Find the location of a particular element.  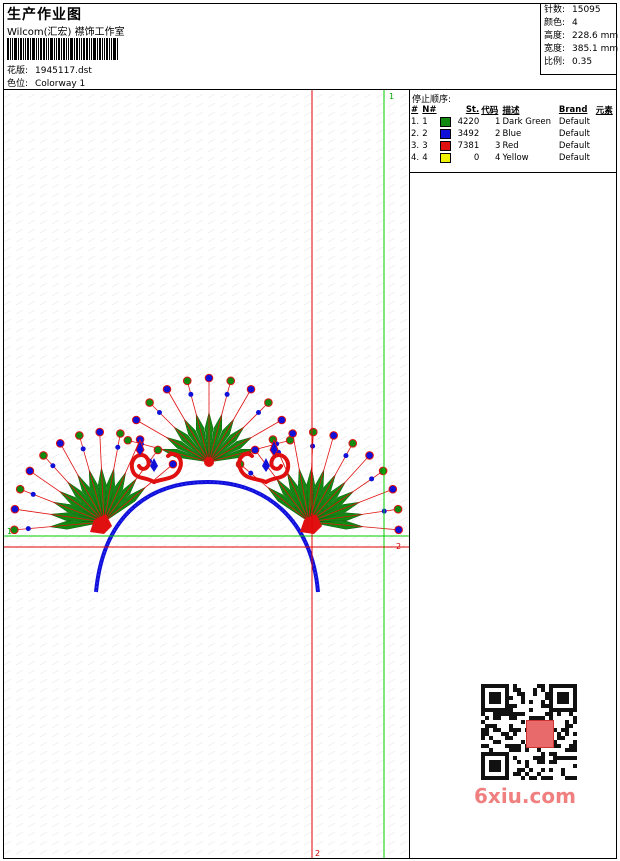

row-code: 4 is located at coordinates (498, 158).